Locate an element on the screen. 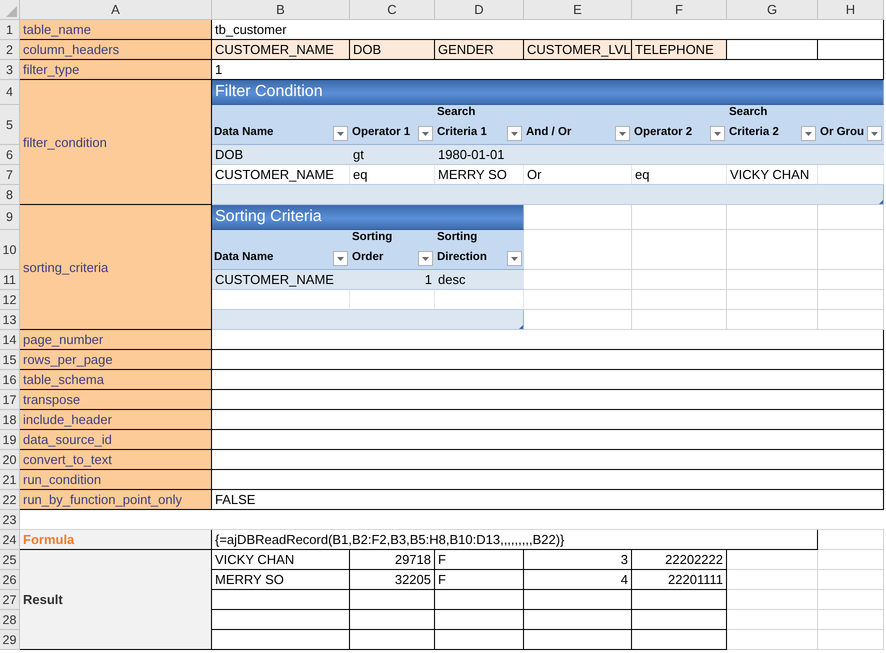  table-cell: 29718 is located at coordinates (392, 560).